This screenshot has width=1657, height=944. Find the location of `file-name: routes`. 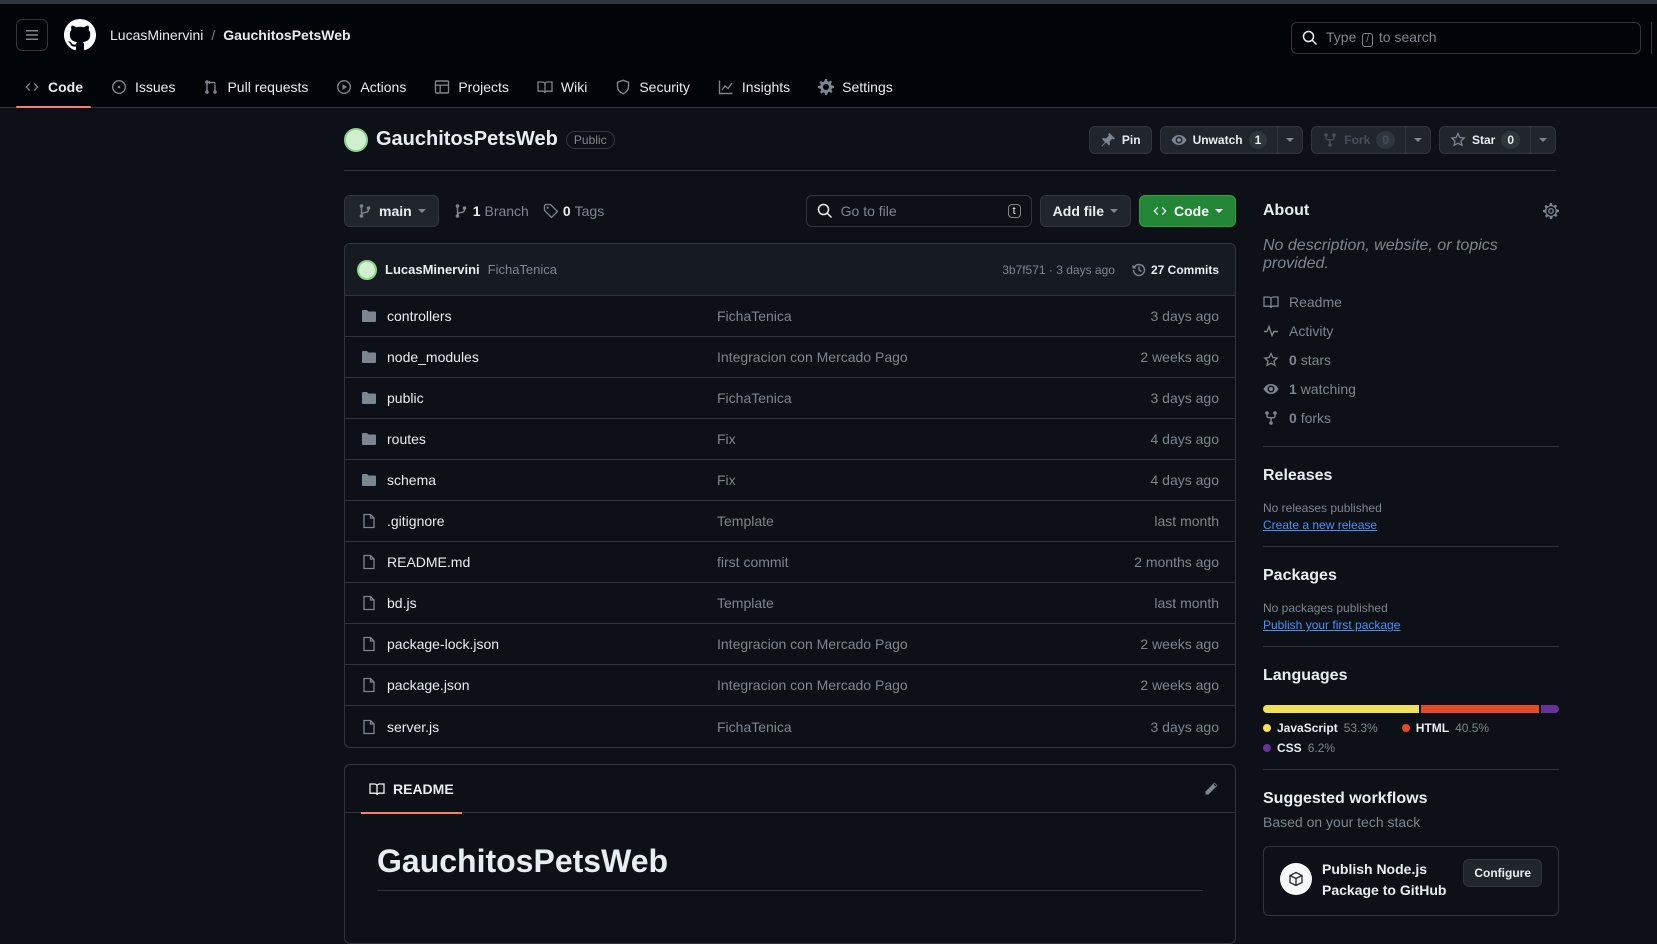

file-name: routes is located at coordinates (552, 439).